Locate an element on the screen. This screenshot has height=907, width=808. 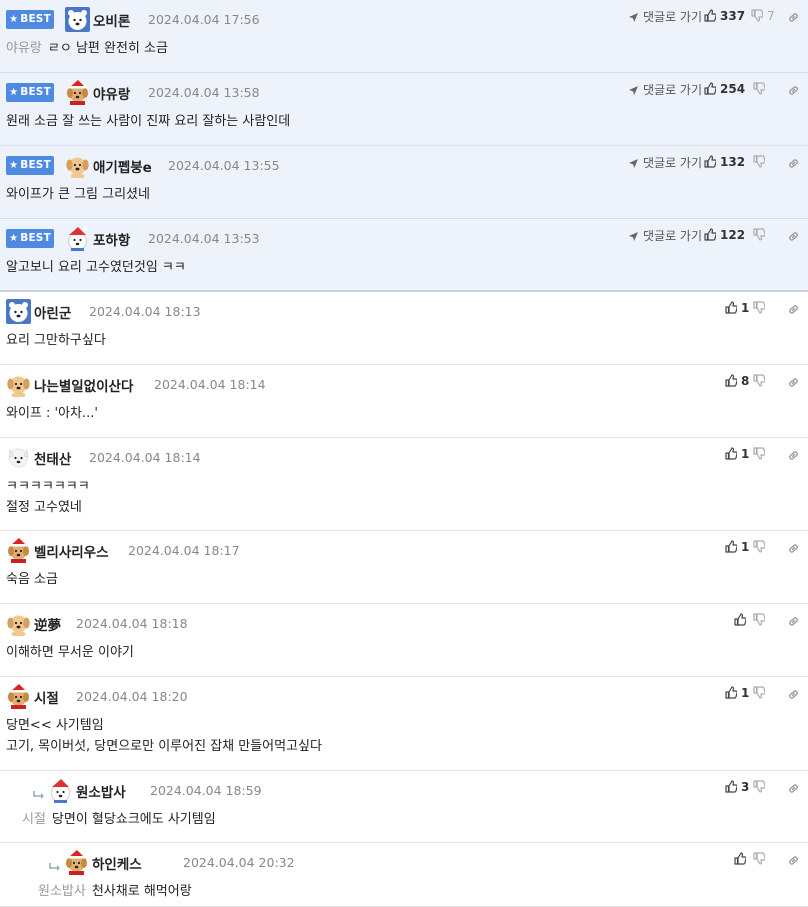
author-nickname: 逆夢 is located at coordinates (47, 624).